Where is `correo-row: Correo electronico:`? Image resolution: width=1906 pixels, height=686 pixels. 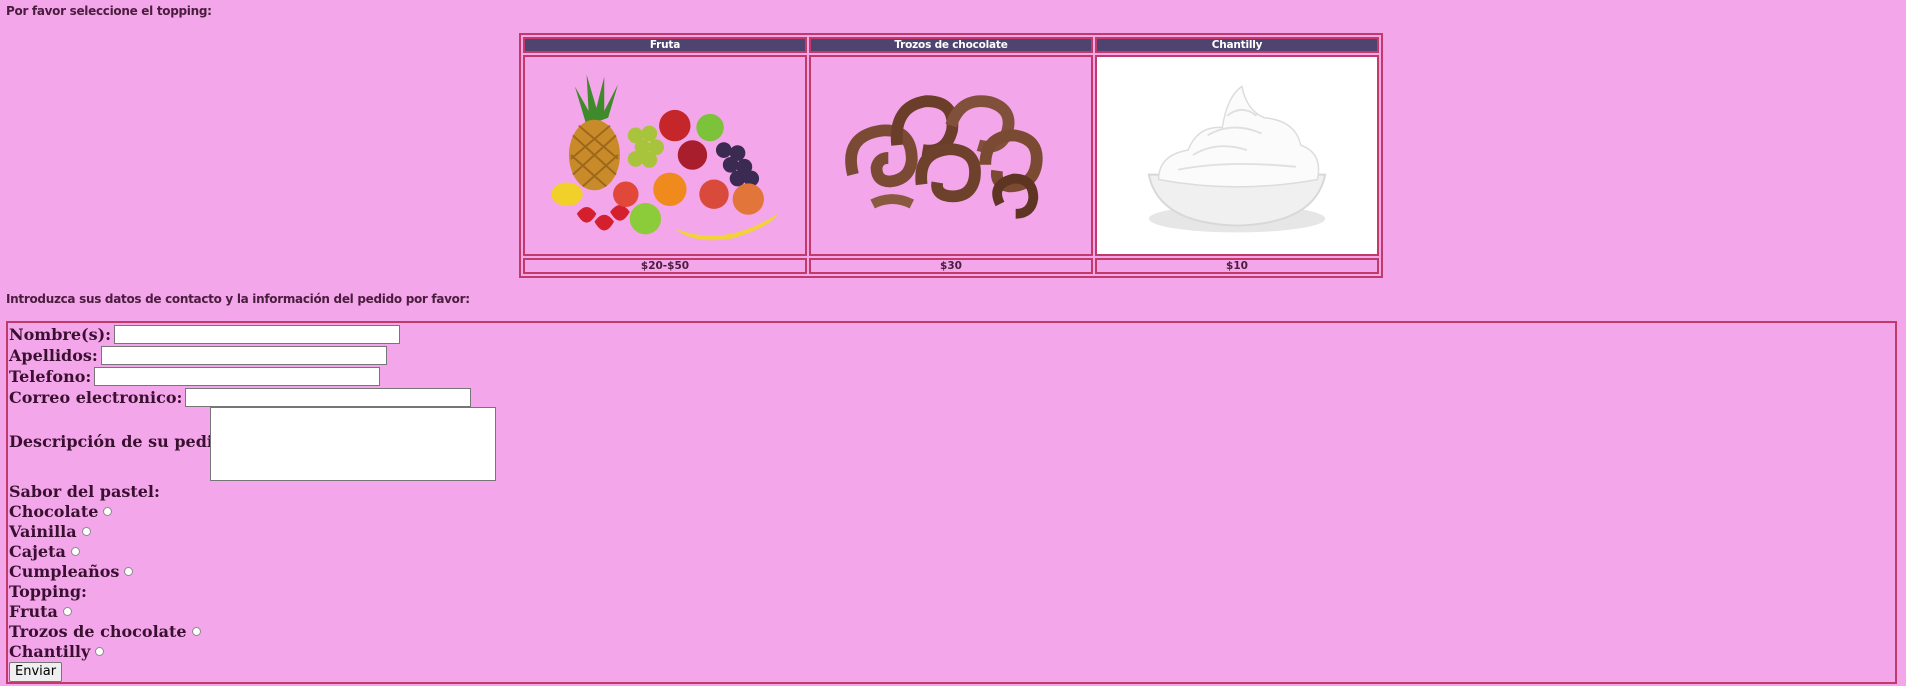
correo-row: Correo electronico: is located at coordinates (240, 397).